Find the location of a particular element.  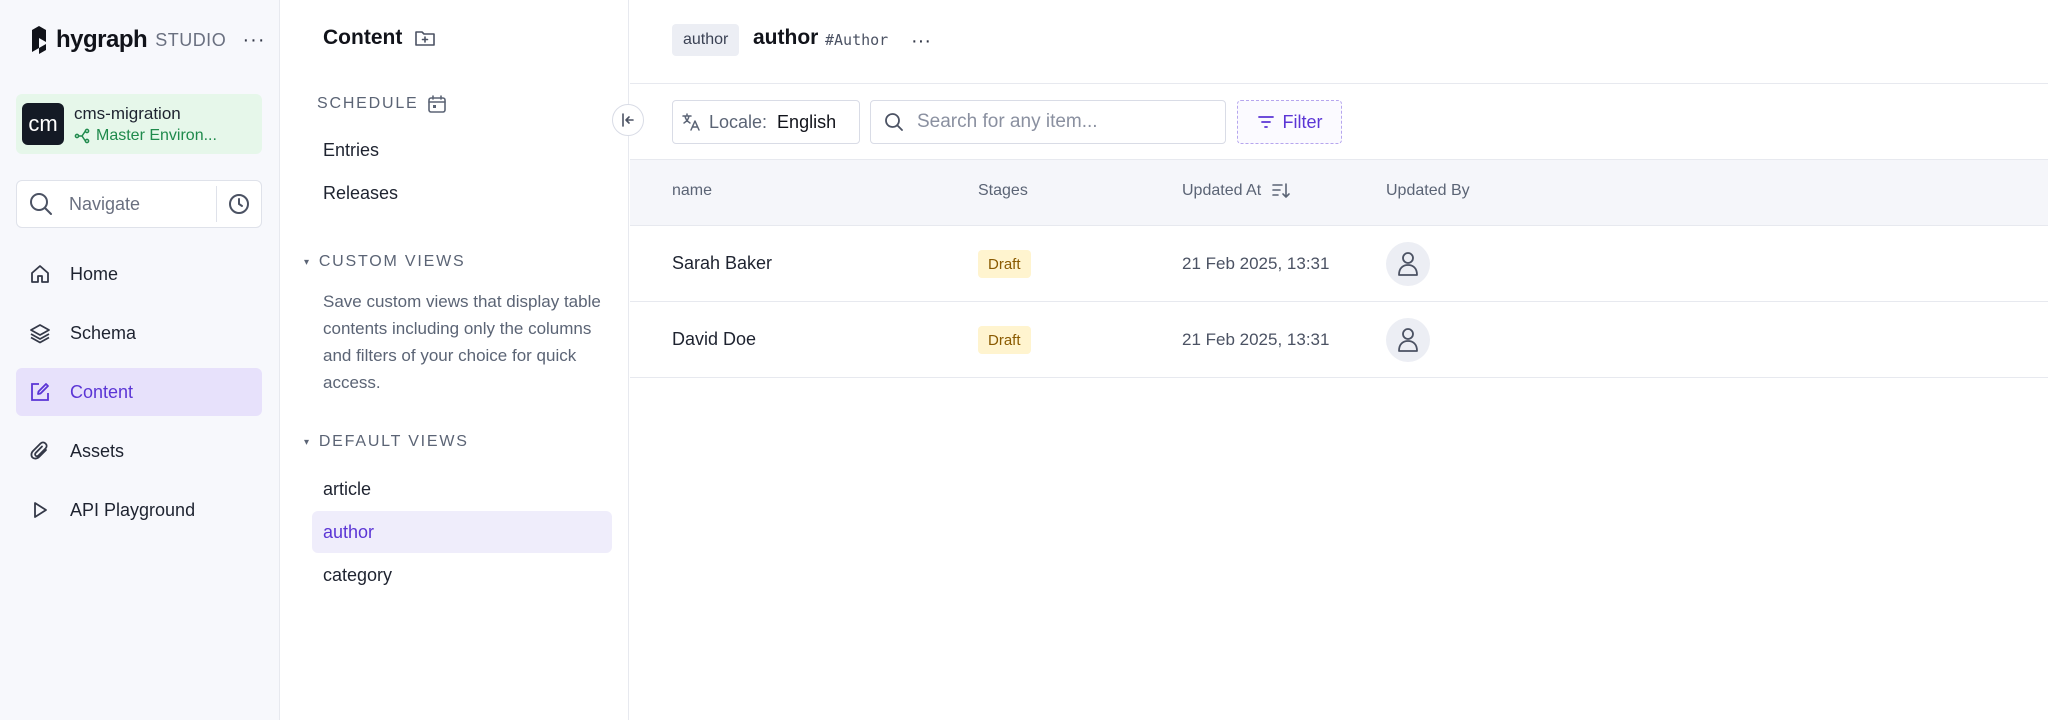

paperclip-icon is located at coordinates (40, 451).